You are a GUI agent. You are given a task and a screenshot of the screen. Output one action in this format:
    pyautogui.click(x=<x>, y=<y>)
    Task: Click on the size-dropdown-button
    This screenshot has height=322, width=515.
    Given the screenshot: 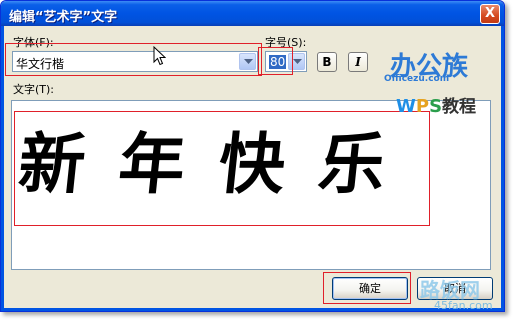 What is the action you would take?
    pyautogui.click(x=296, y=61)
    